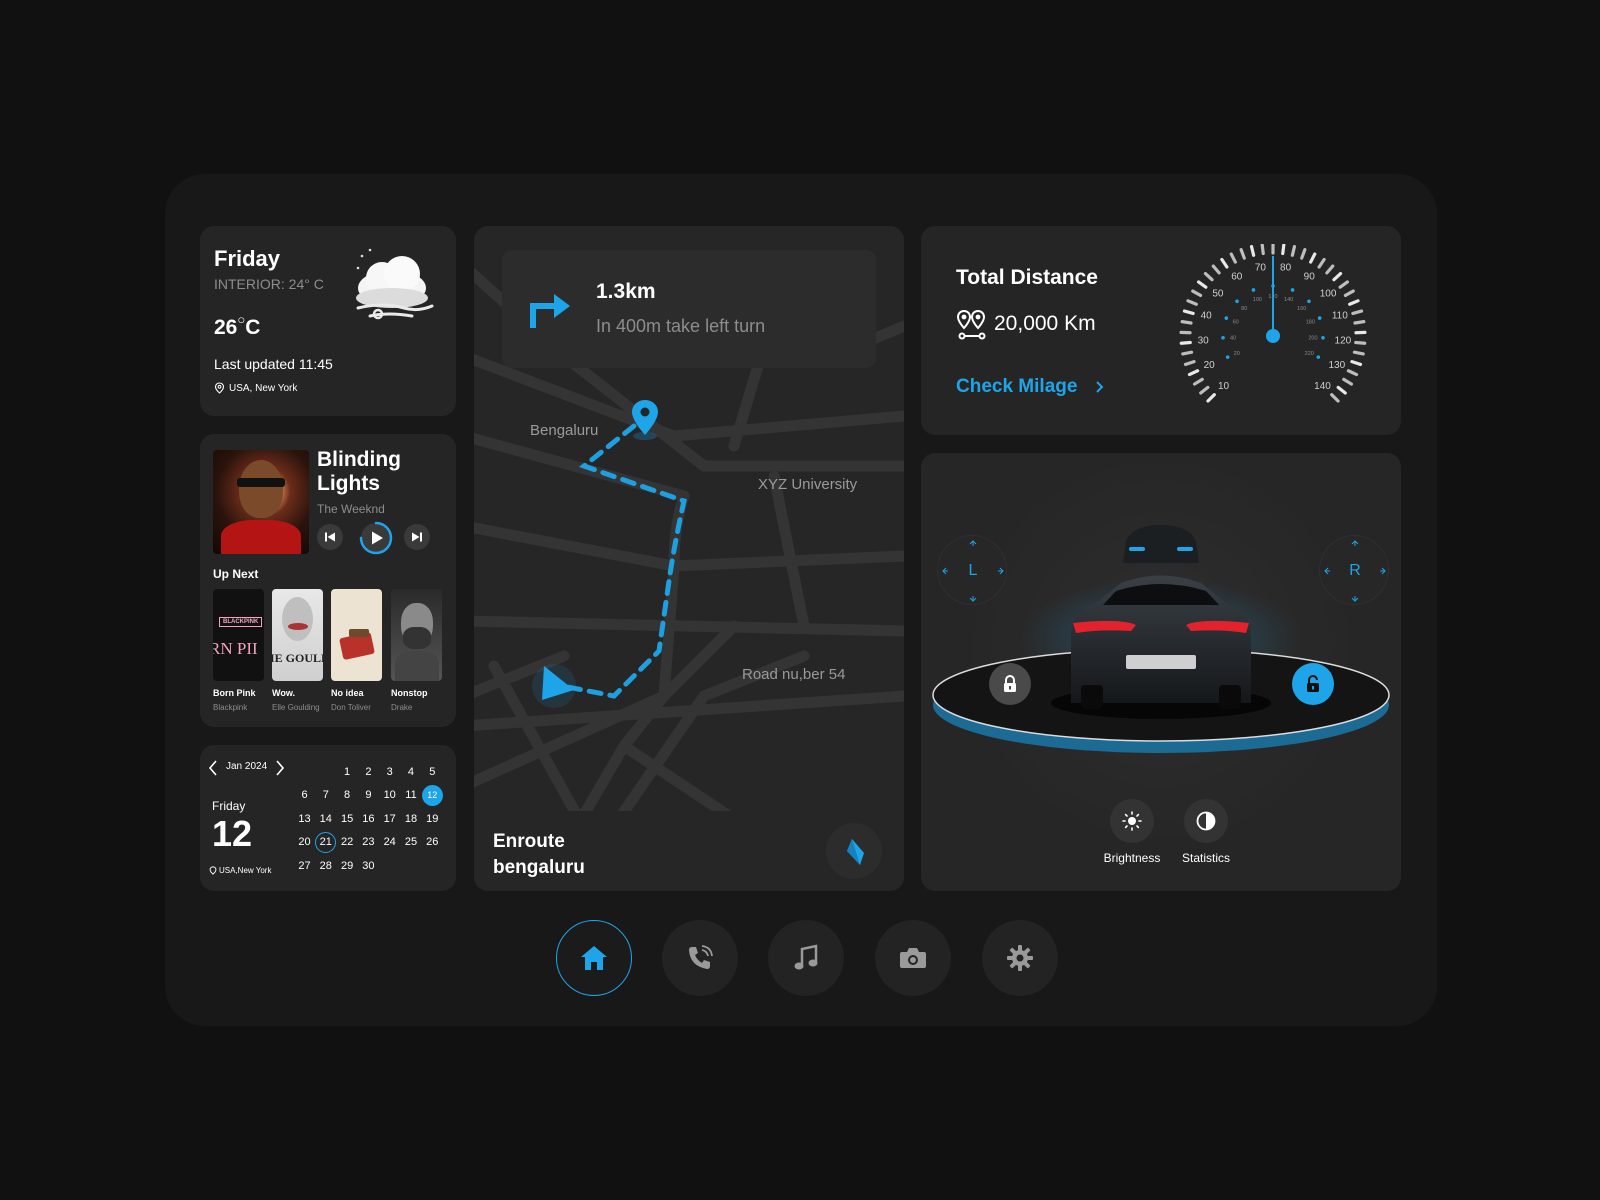 The height and width of the screenshot is (1200, 1600). Describe the element at coordinates (263, 388) in the screenshot. I see `weather-location-text: USA, New York` at that location.